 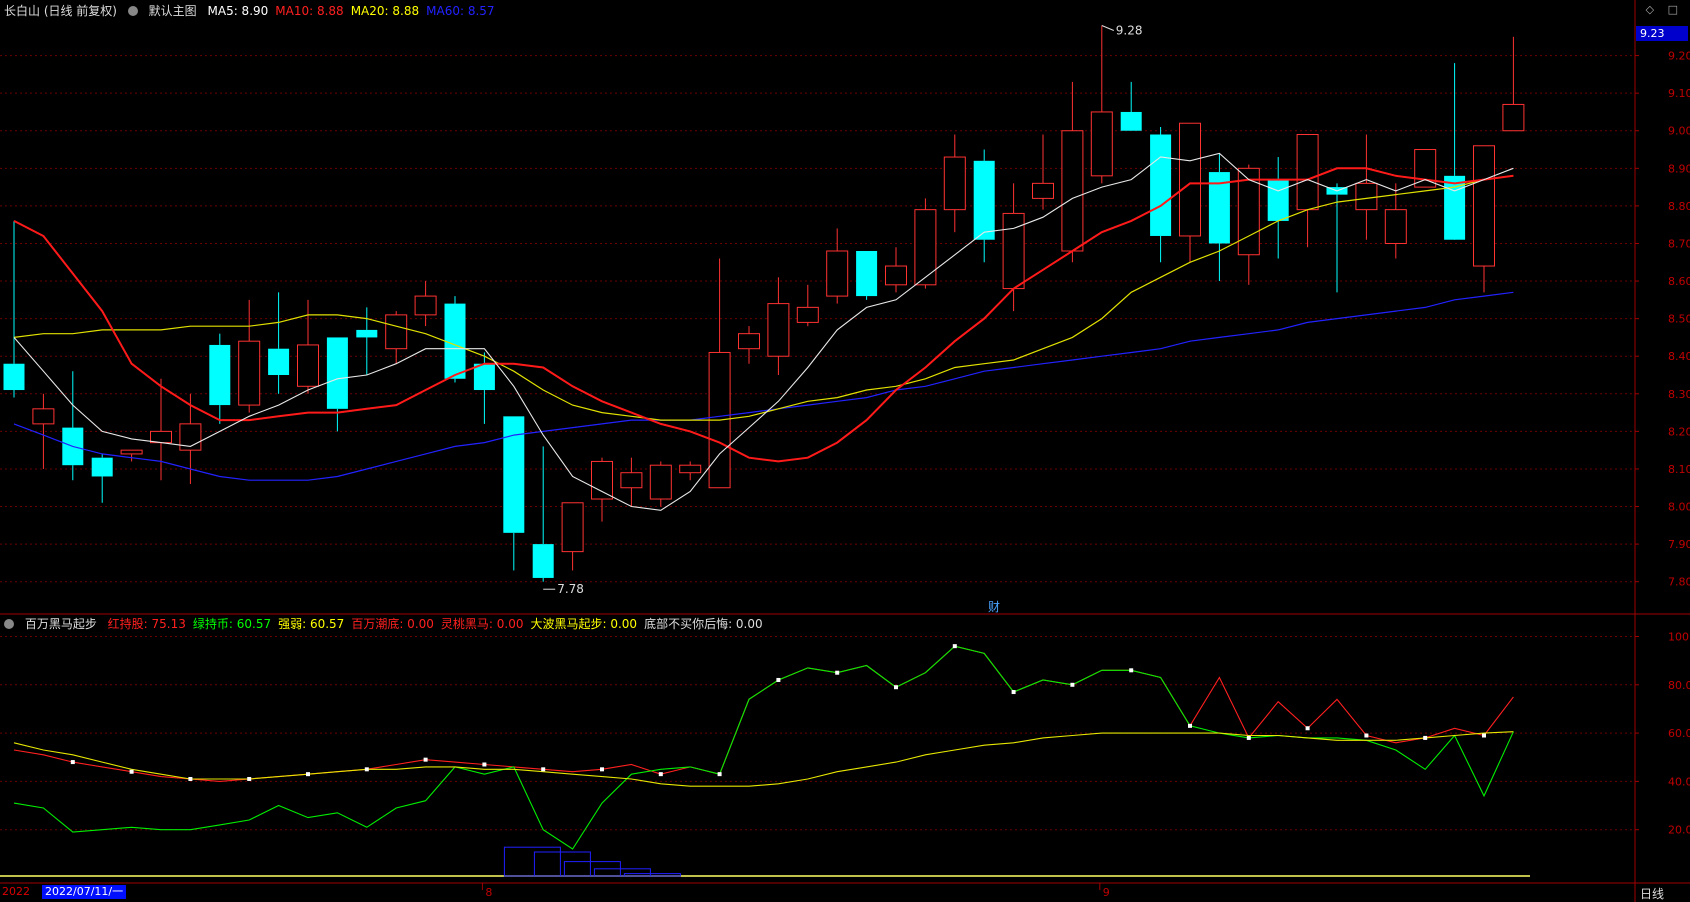 I want to click on ma-legend-item-1: MA10: 8.88, so click(x=309, y=11).